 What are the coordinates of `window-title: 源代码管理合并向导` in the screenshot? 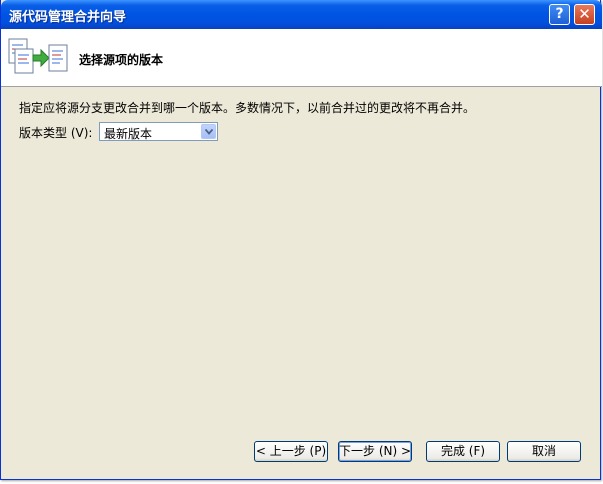 It's located at (68, 17).